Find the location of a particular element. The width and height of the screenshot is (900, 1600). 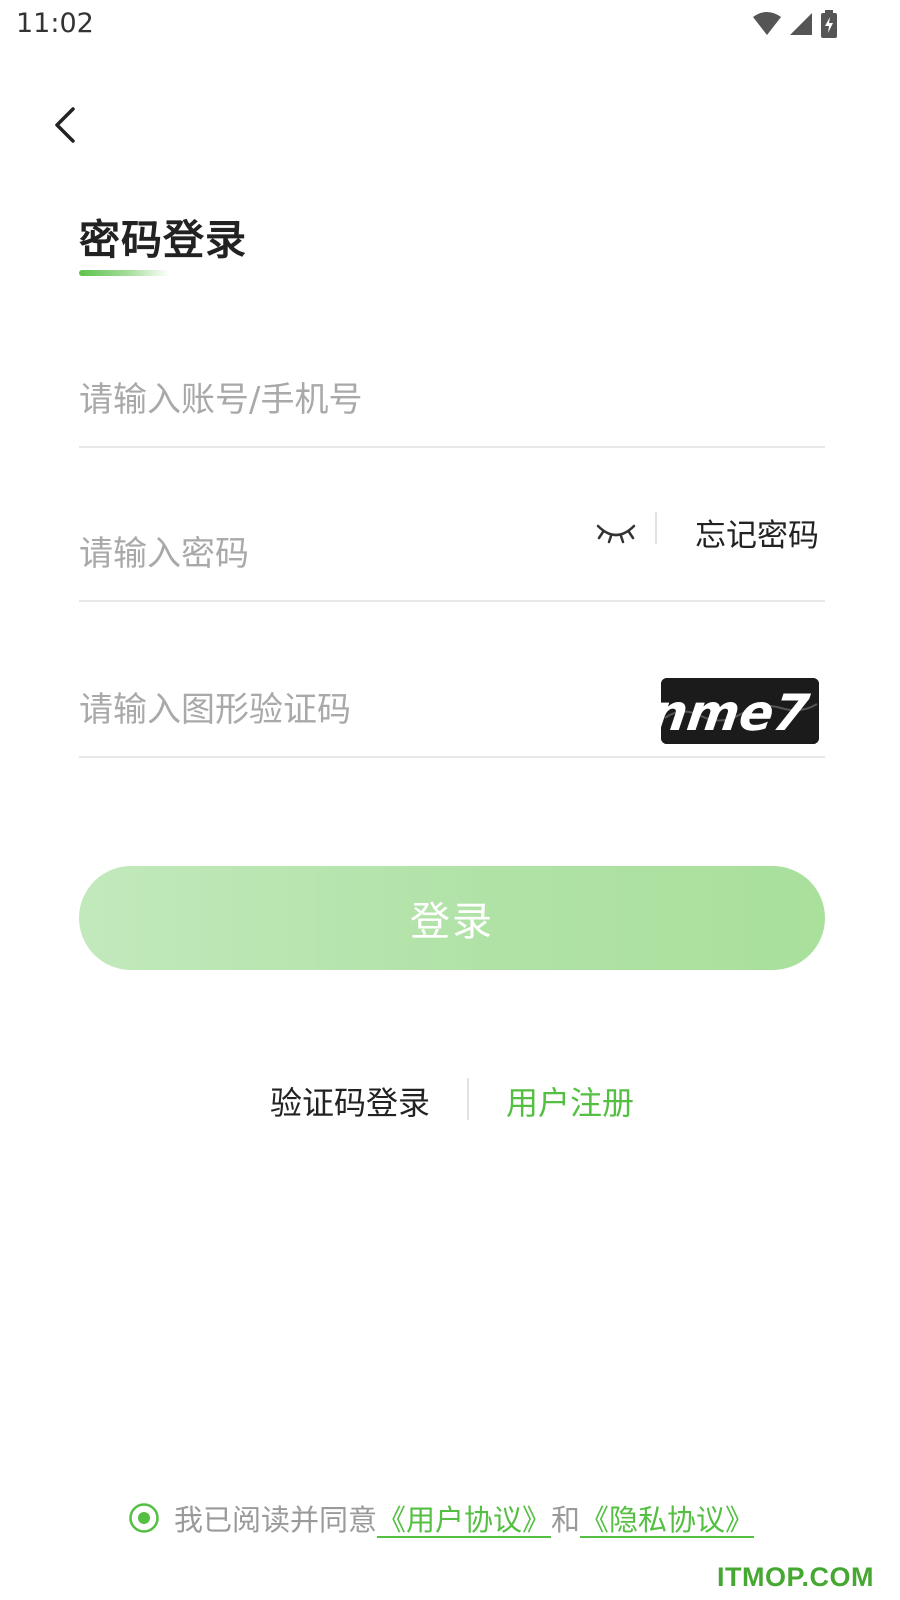

signal-icon is located at coordinates (801, 24).